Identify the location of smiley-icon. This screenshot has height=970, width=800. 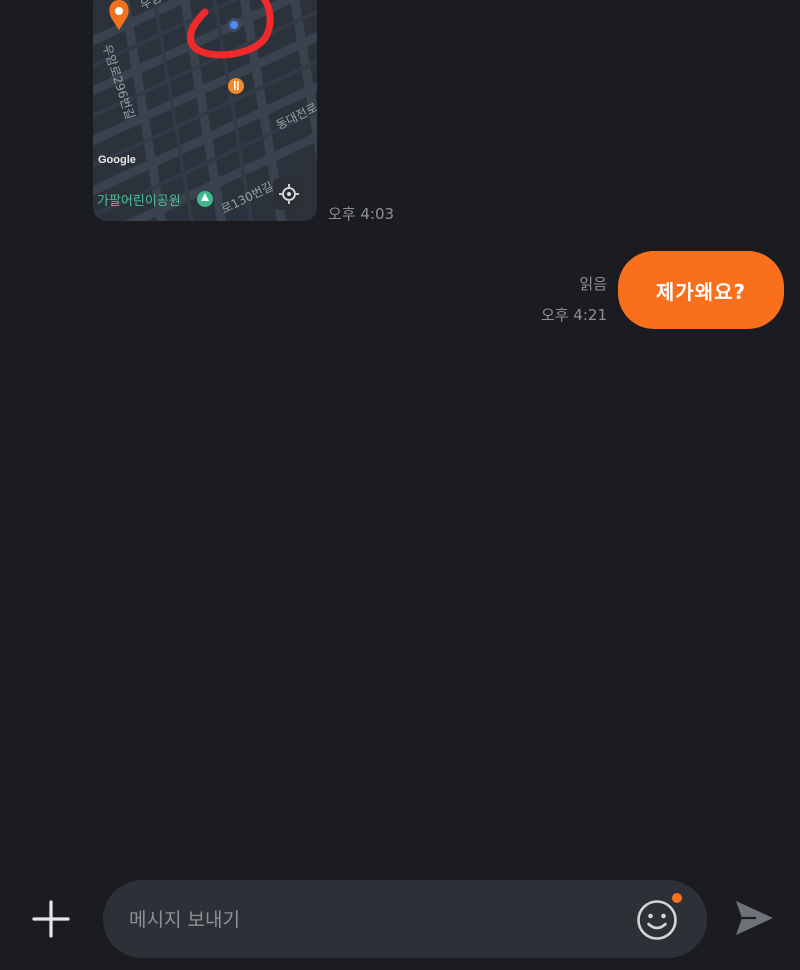
(657, 920).